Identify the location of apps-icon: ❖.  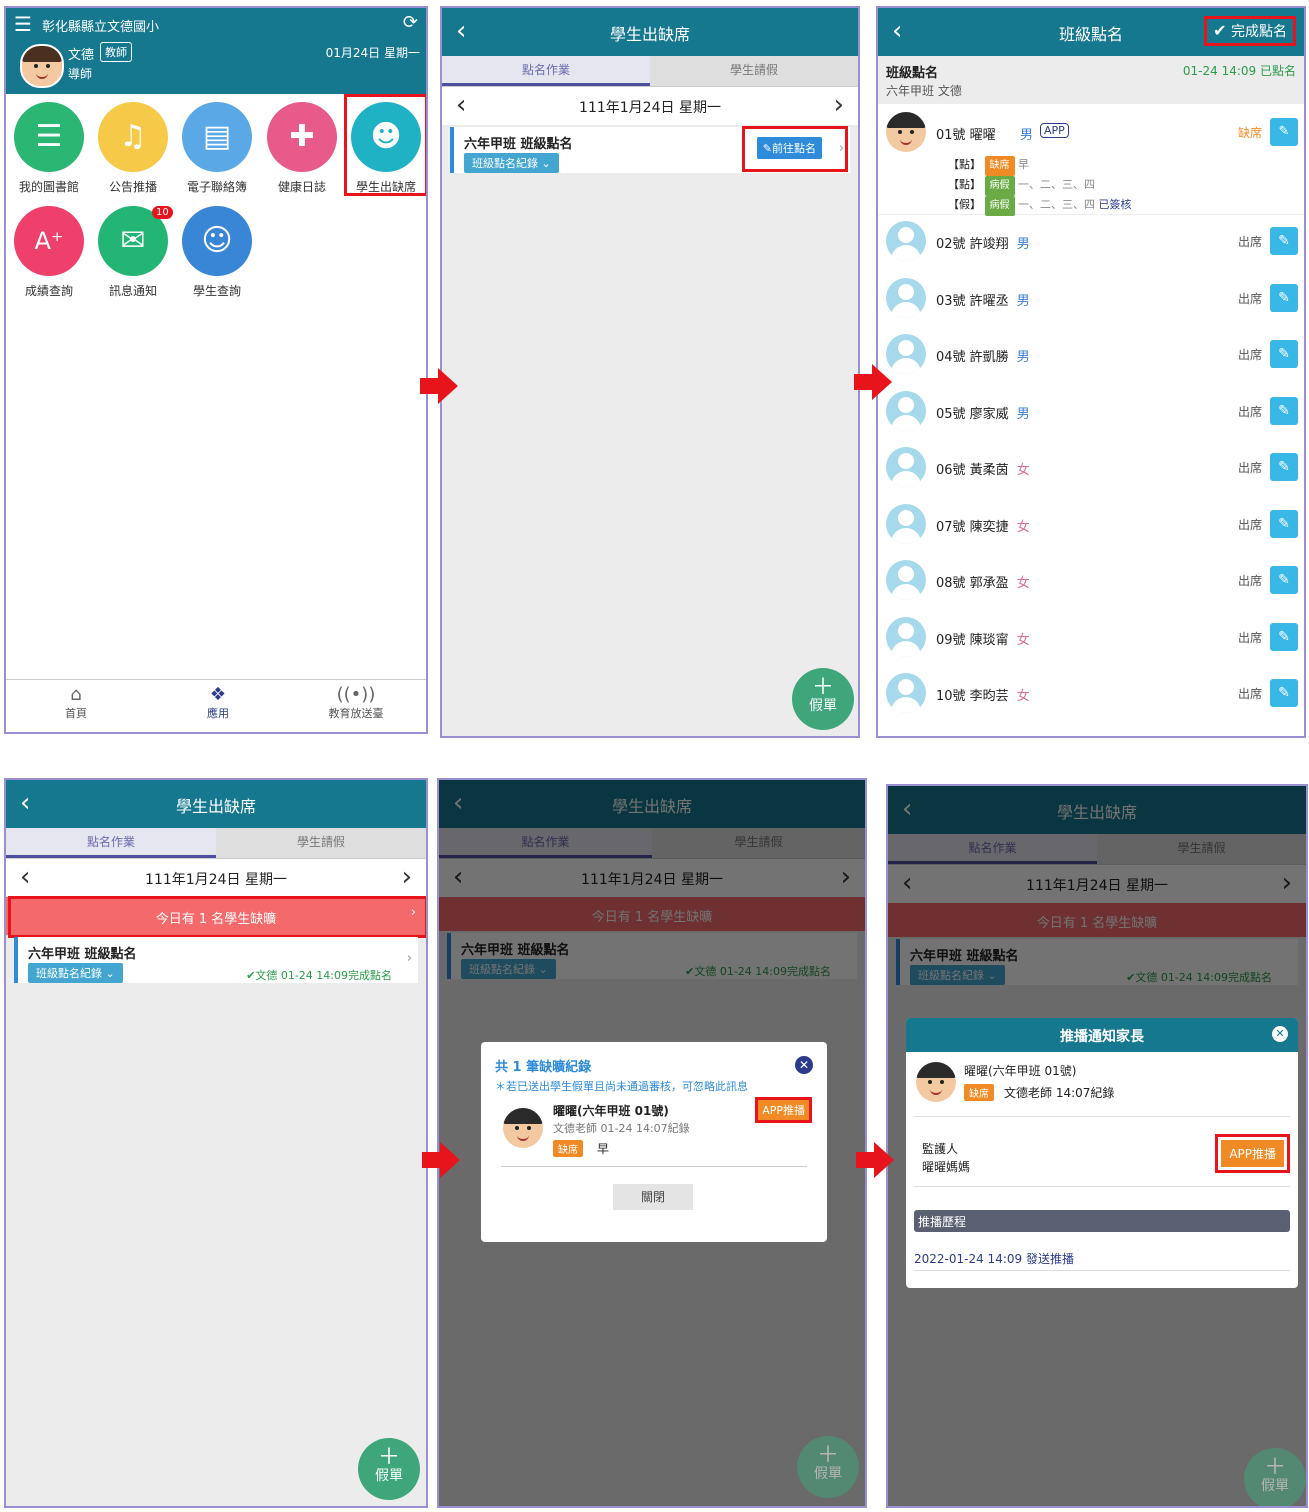
(218, 694).